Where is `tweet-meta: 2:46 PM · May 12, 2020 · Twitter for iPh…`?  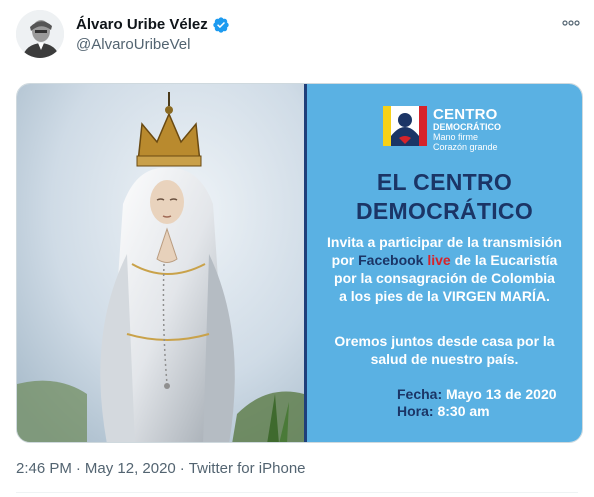
tweet-meta: 2:46 PM · May 12, 2020 · Twitter for iPh… is located at coordinates (161, 469).